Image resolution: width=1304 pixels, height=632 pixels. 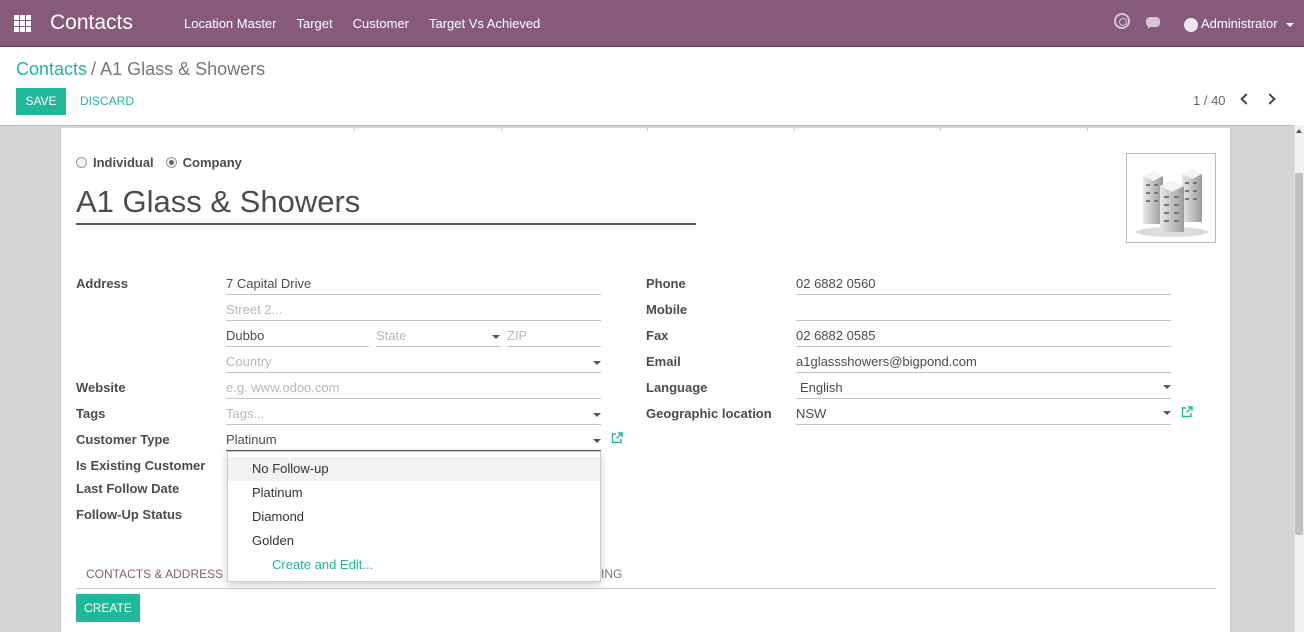 What do you see at coordinates (983, 389) in the screenshot?
I see `language-select: English` at bounding box center [983, 389].